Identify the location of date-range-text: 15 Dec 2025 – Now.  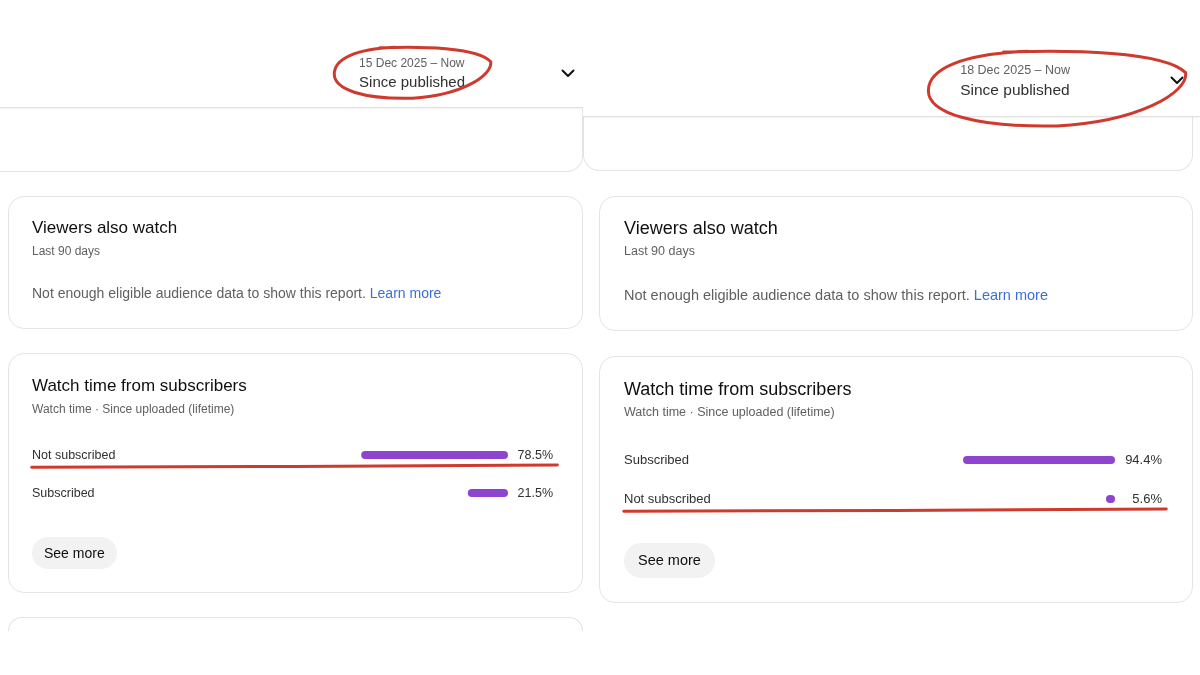
(412, 63).